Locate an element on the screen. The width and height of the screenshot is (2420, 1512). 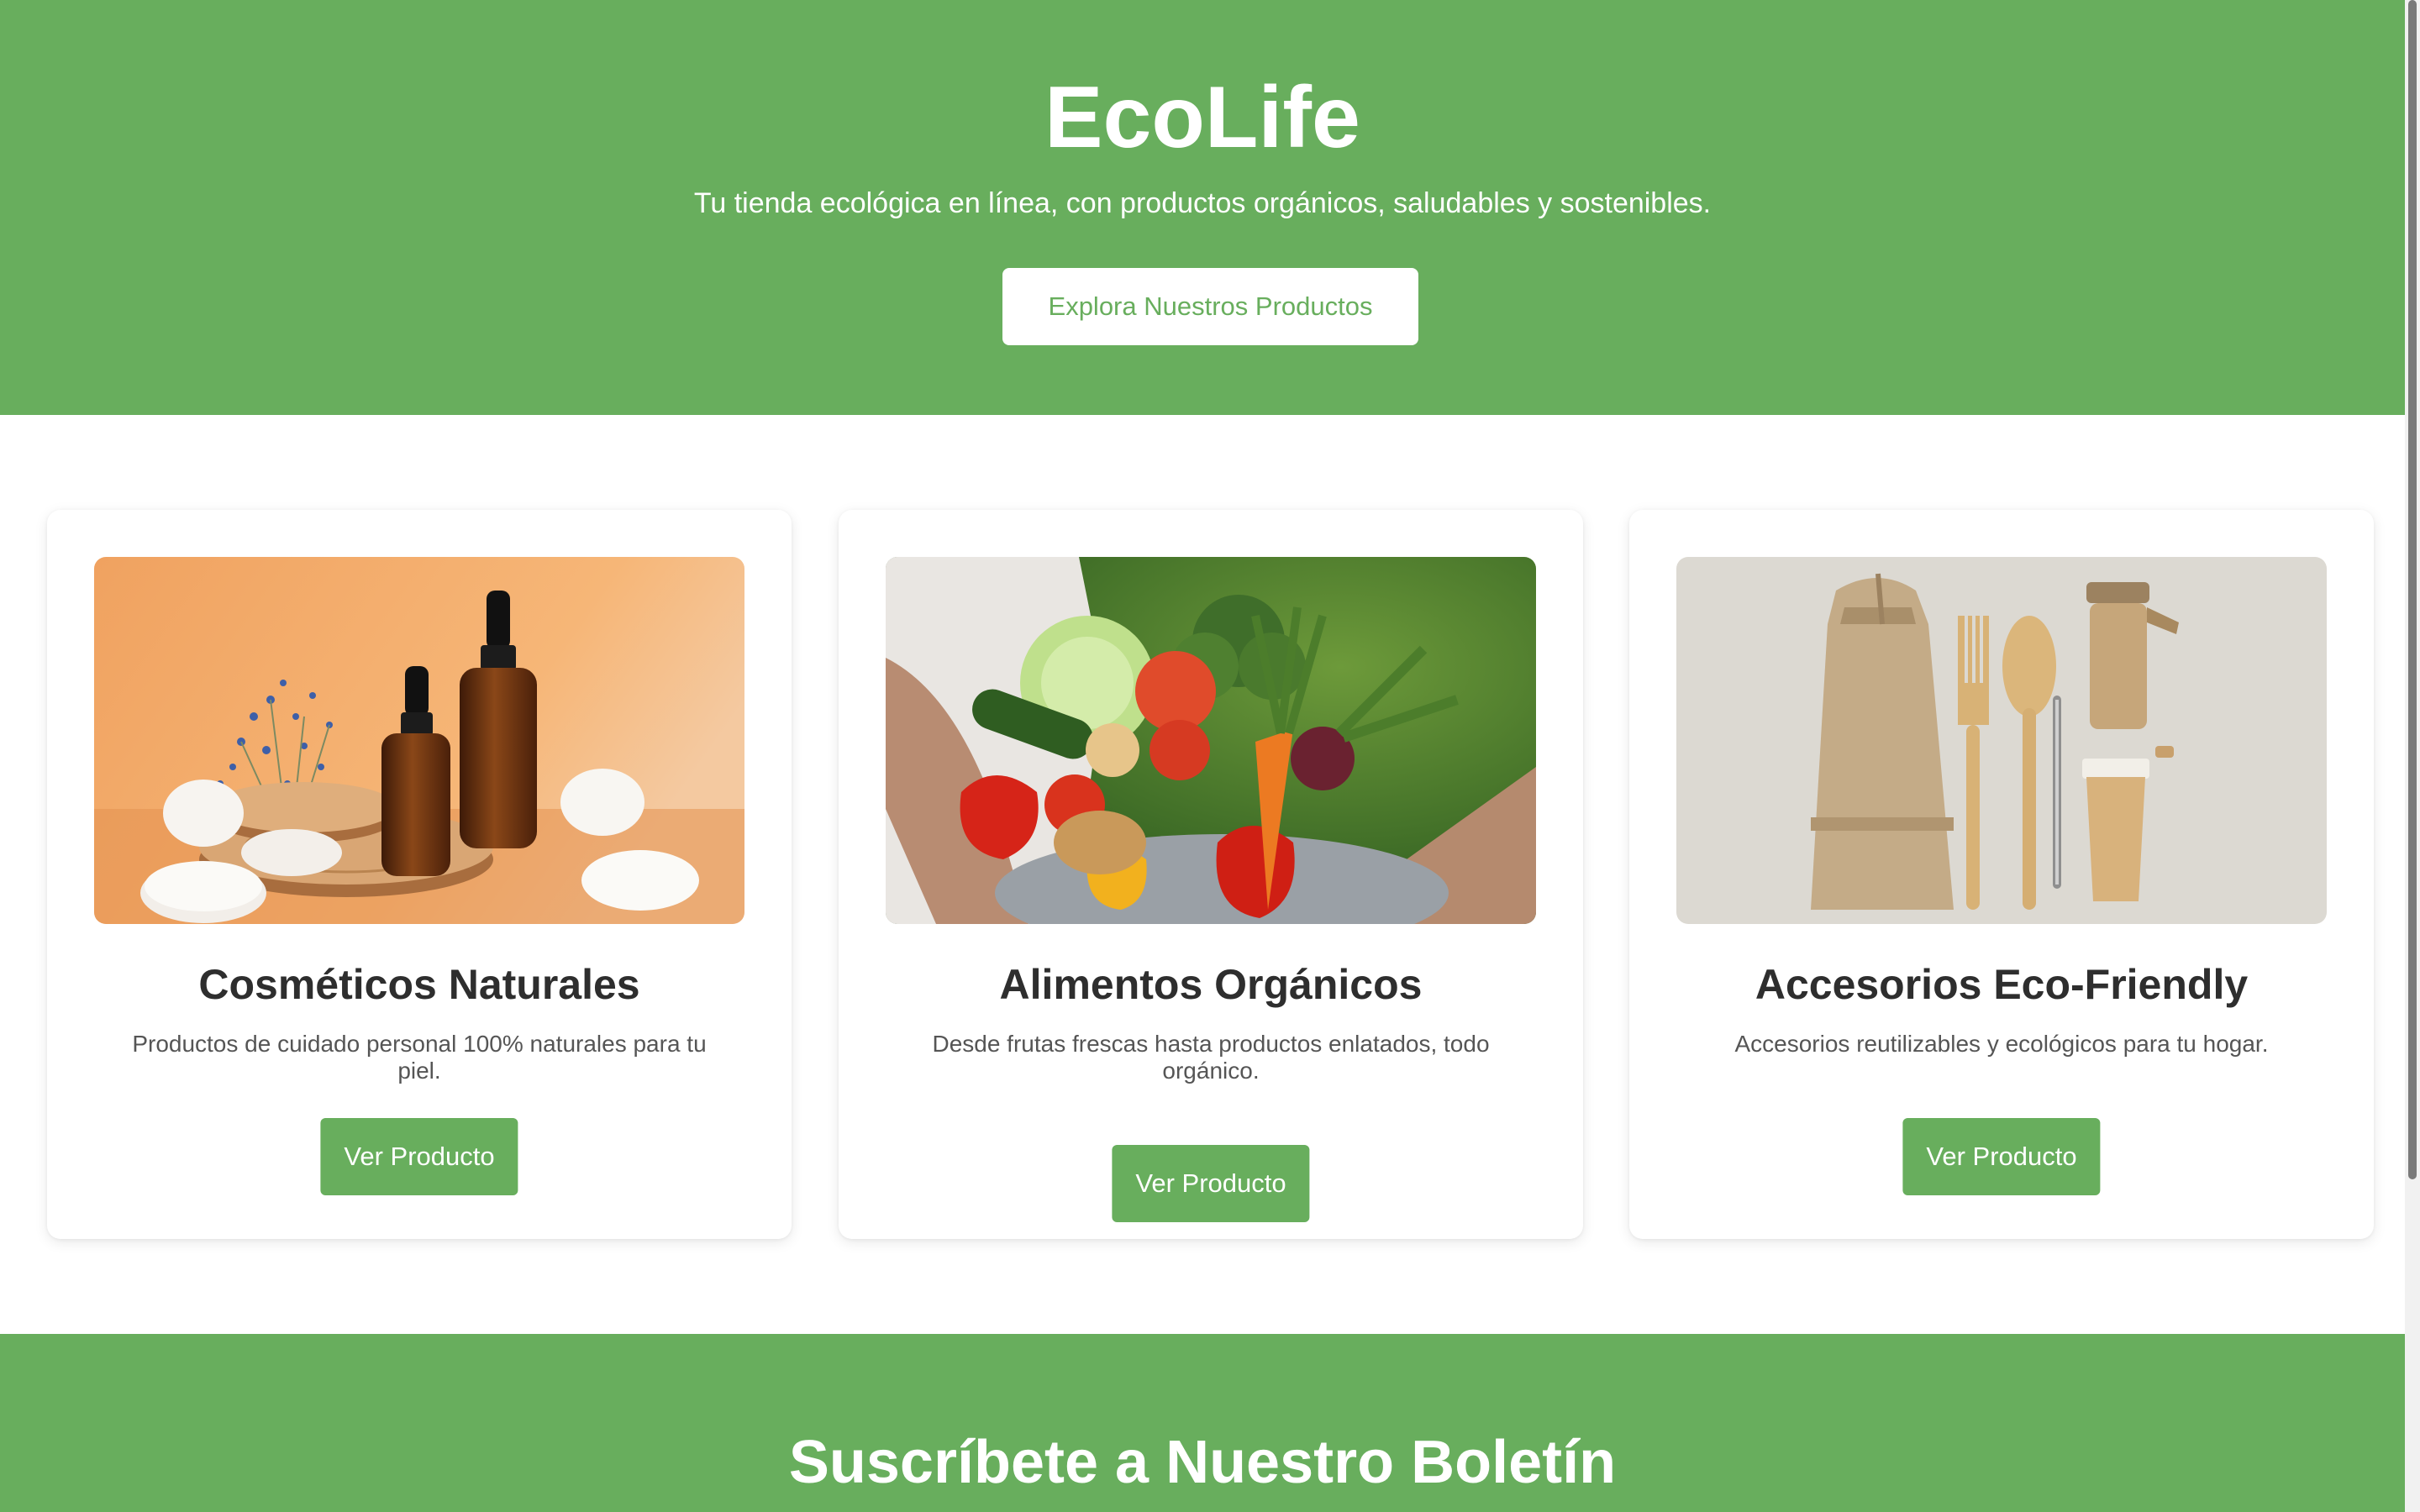
eco-accessories-image is located at coordinates (2001, 740).